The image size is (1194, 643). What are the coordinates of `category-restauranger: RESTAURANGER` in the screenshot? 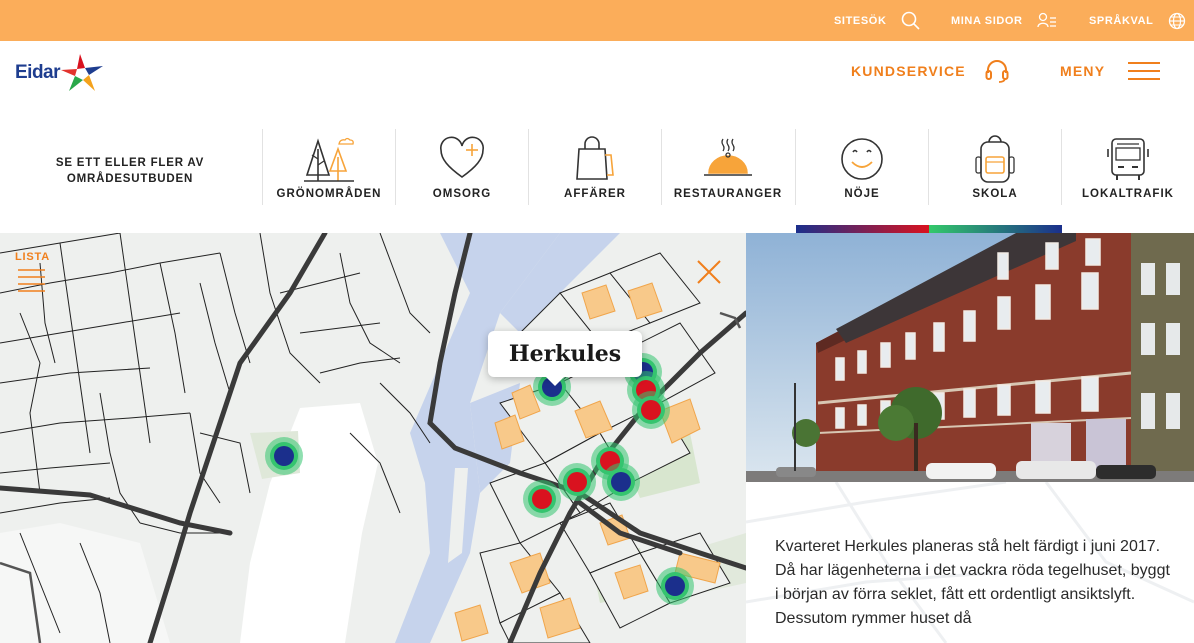 It's located at (727, 167).